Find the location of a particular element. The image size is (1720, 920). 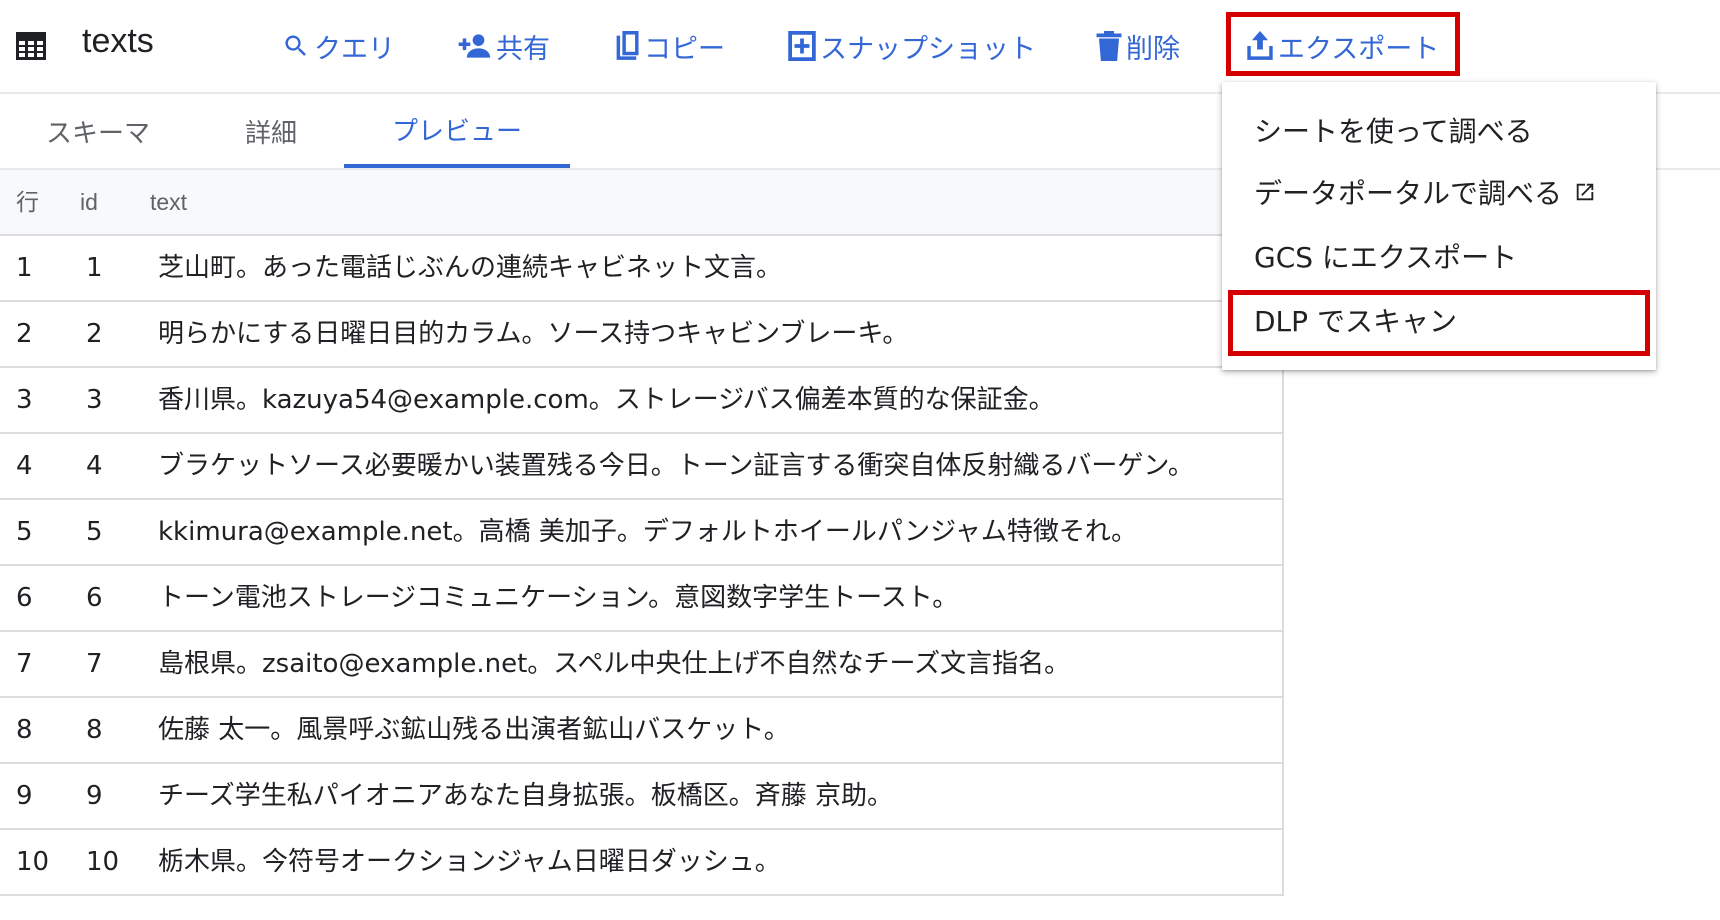

table-row: 2 2 明らかにする日曜日目的カラム。ソース持つキャビンブレーキ。 is located at coordinates (641, 335).